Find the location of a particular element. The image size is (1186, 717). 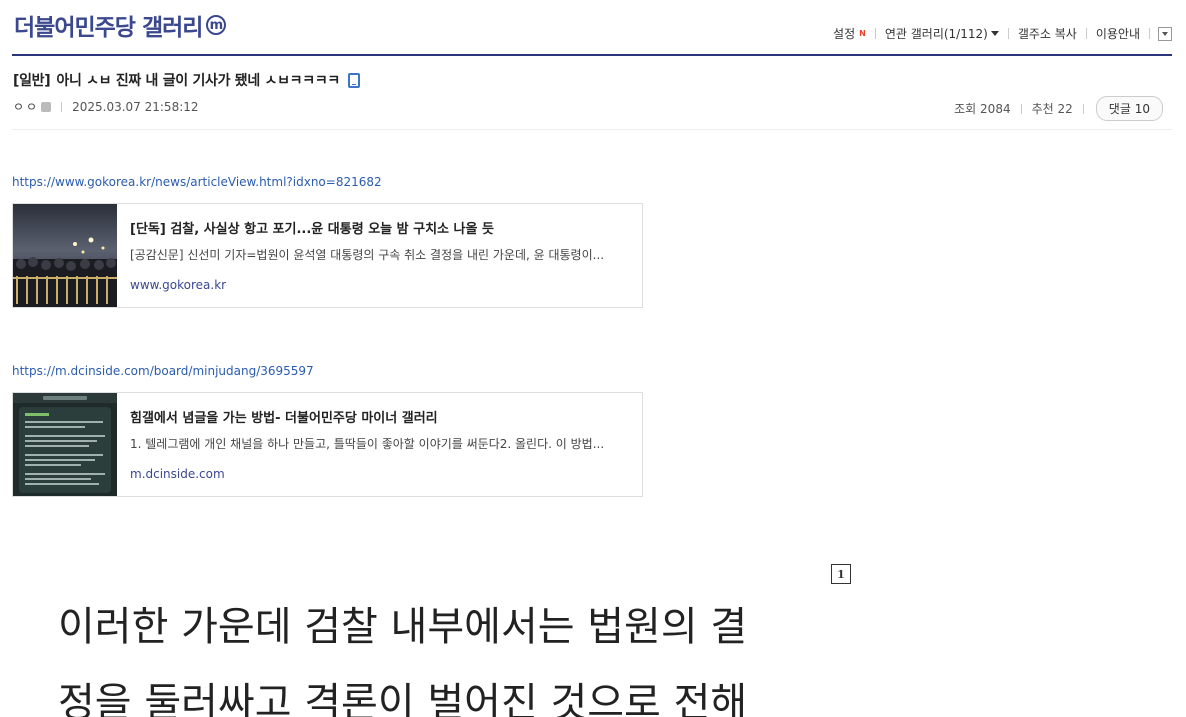

view-count: 조회 2084 is located at coordinates (982, 108).